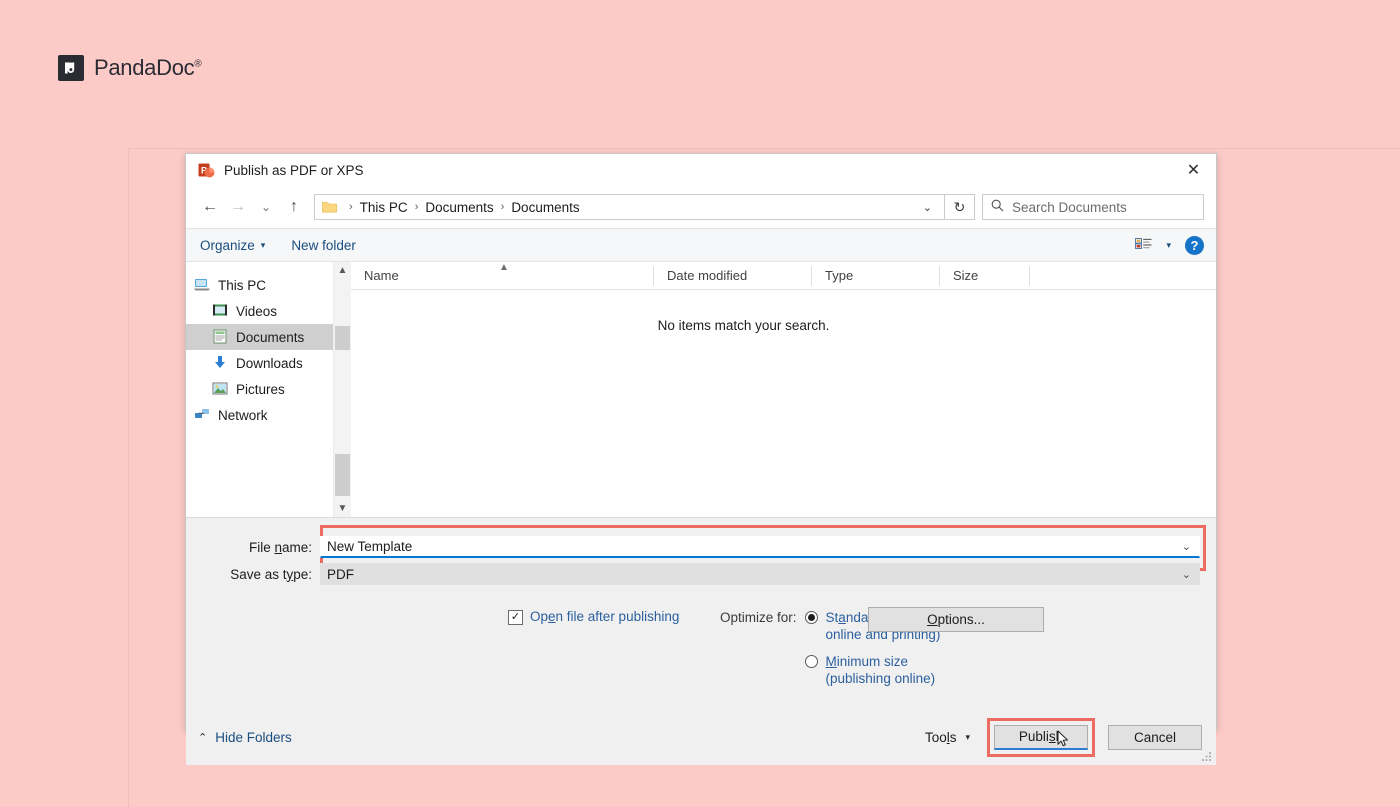 The image size is (1400, 807). What do you see at coordinates (701, 245) in the screenshot?
I see `command-bar: Organize ▾ New folder ▾ ?` at bounding box center [701, 245].